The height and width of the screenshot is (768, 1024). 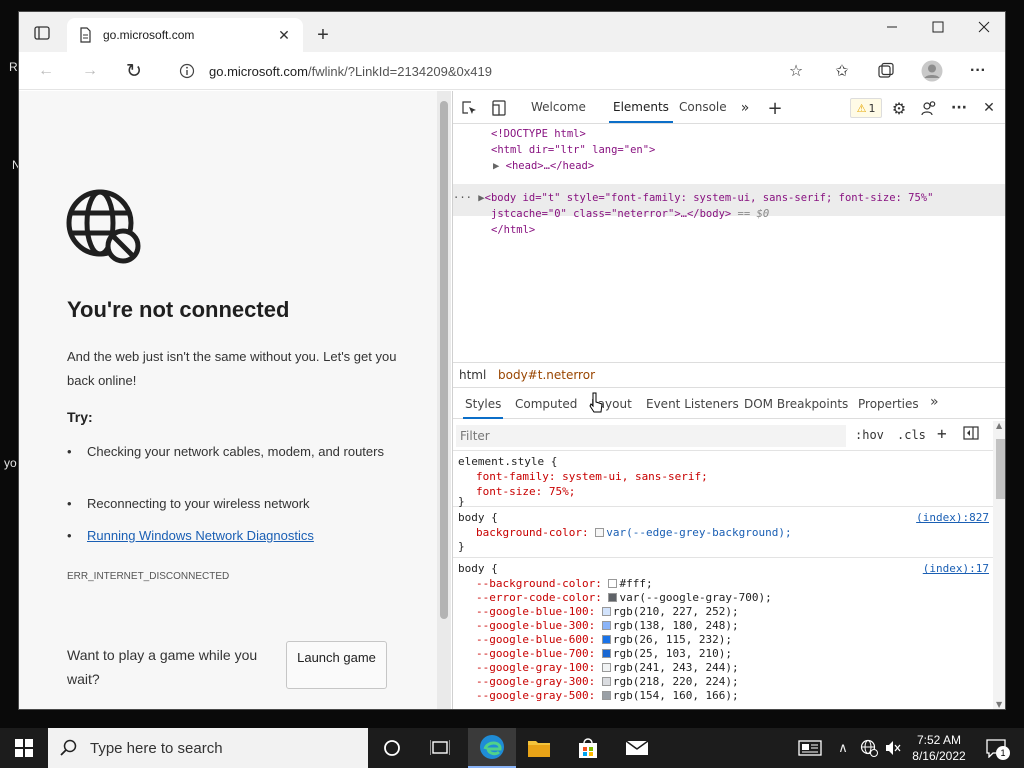 I want to click on style-declaration: font-family: system-ui, sans-serif;, so click(x=592, y=476).